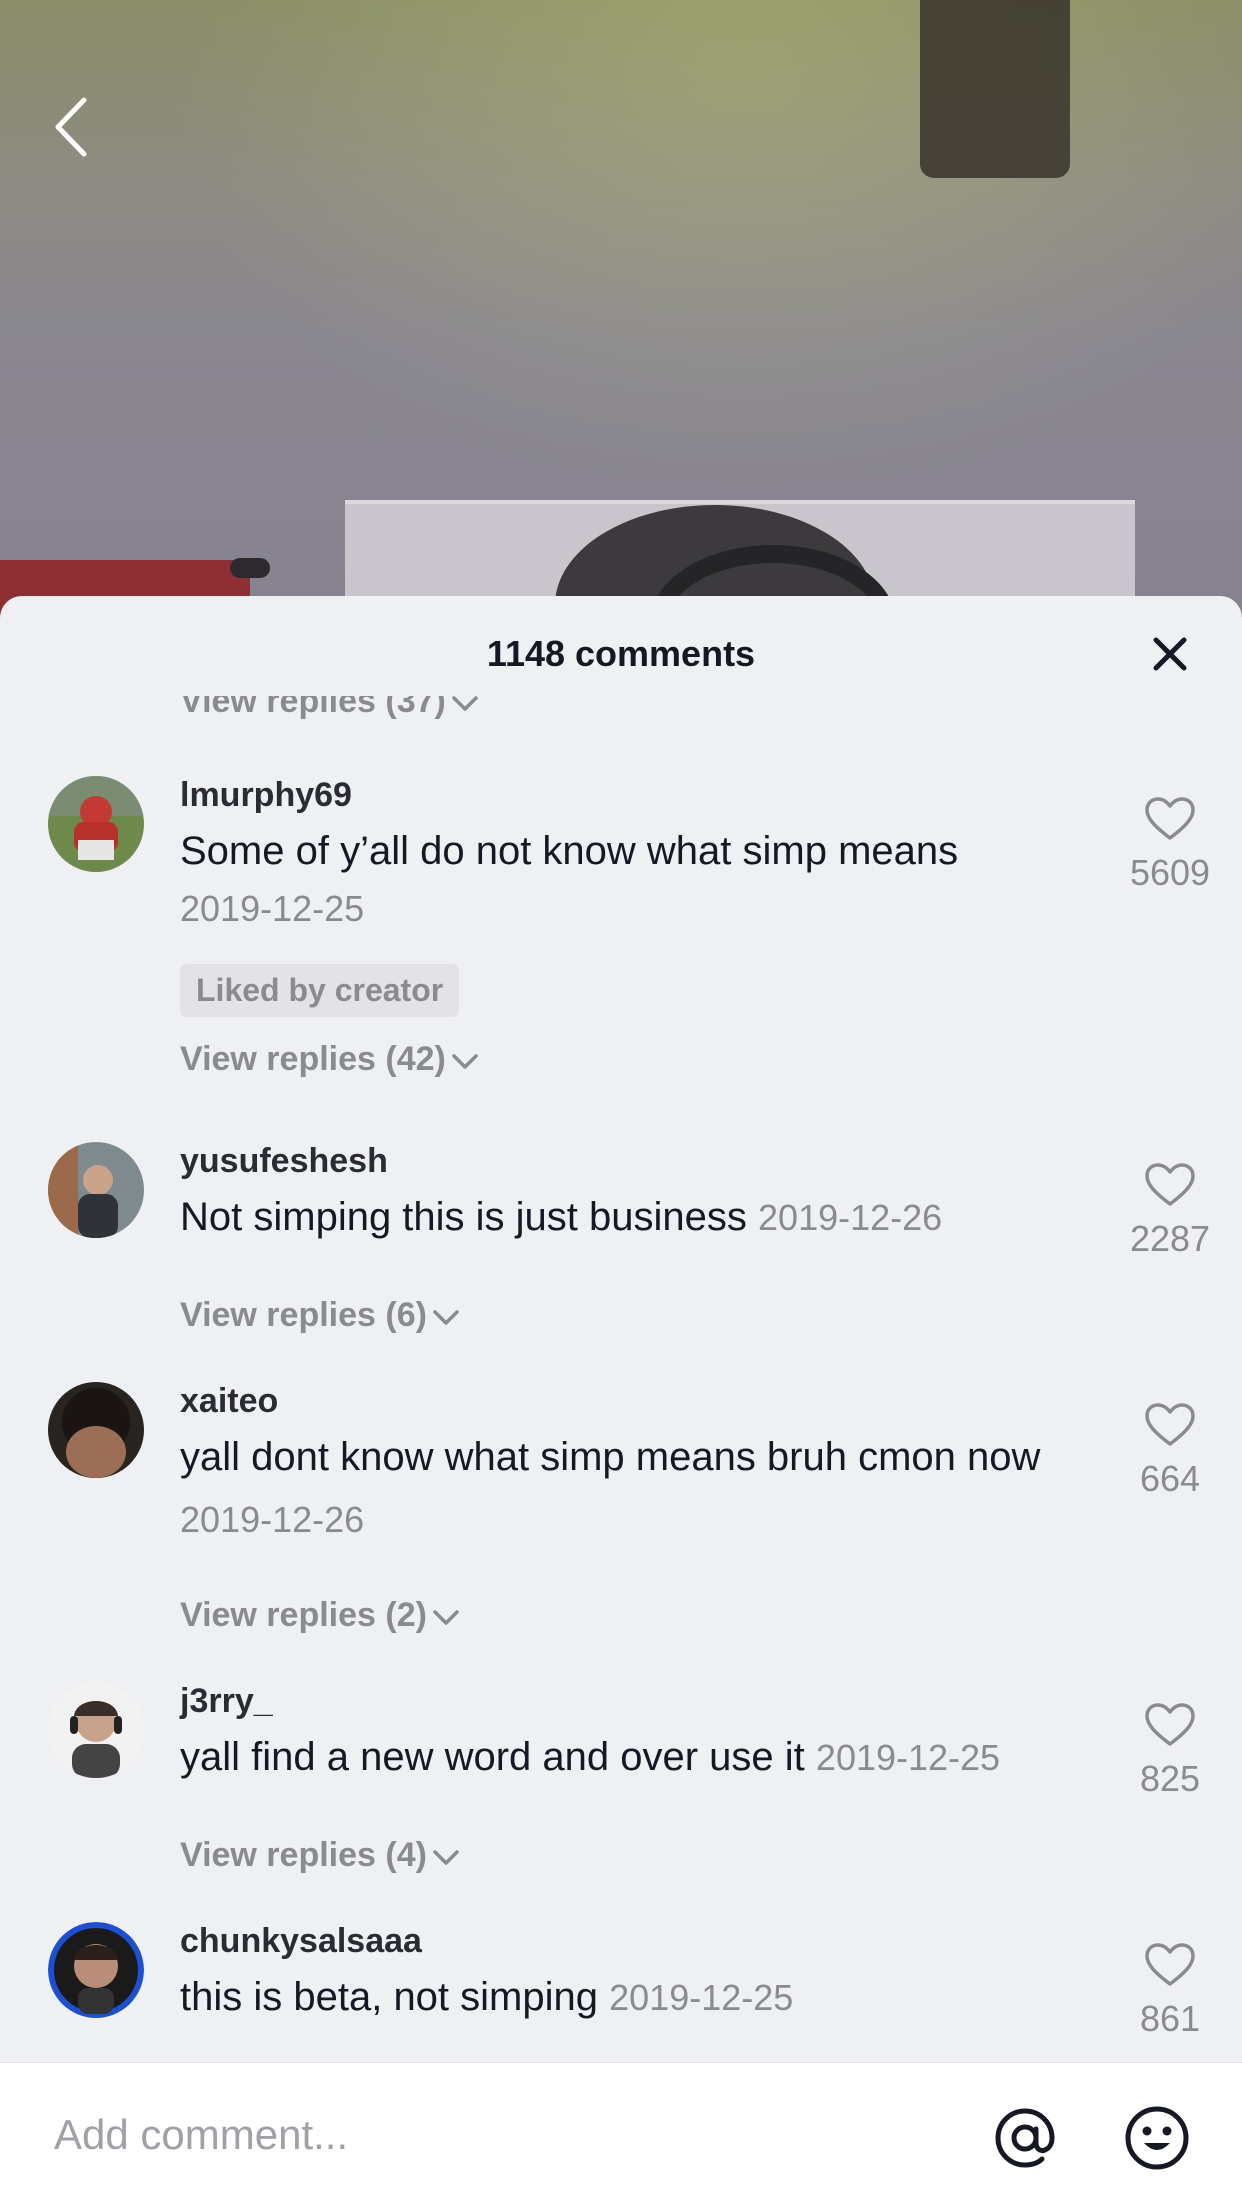 Image resolution: width=1242 pixels, height=2208 pixels. Describe the element at coordinates (303, 1855) in the screenshot. I see `view-replies-label: View replies (4)` at that location.